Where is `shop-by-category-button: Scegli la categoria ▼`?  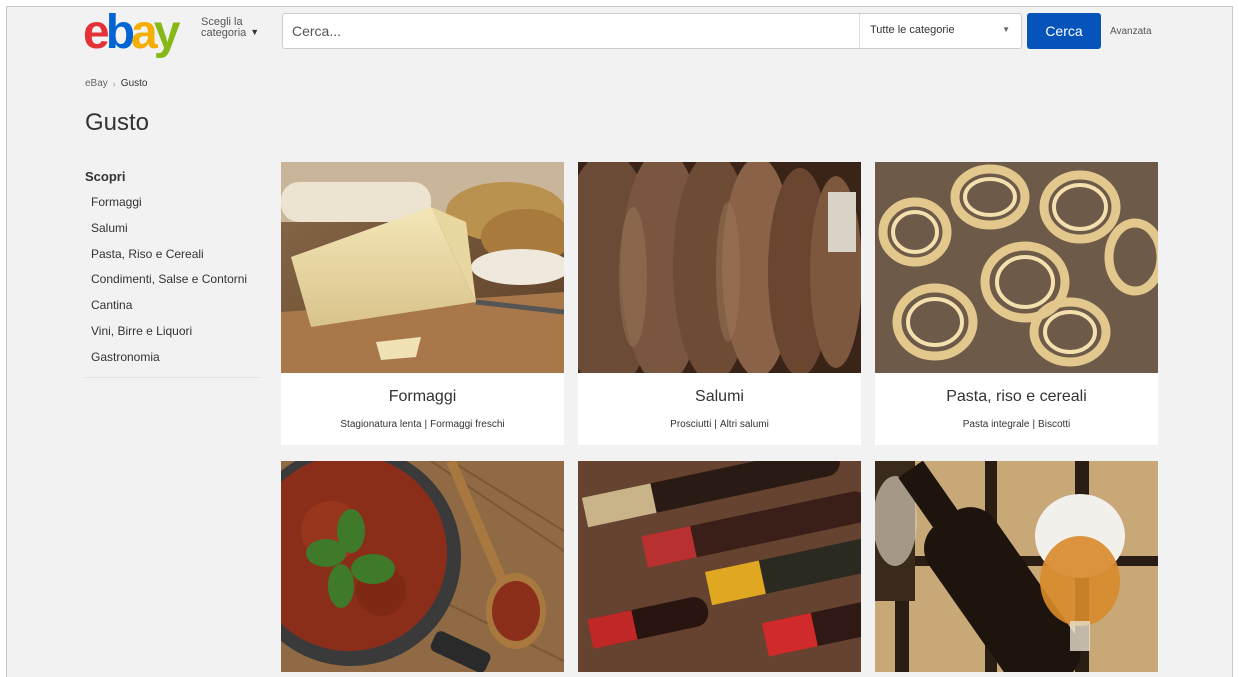 shop-by-category-button: Scegli la categoria ▼ is located at coordinates (230, 28).